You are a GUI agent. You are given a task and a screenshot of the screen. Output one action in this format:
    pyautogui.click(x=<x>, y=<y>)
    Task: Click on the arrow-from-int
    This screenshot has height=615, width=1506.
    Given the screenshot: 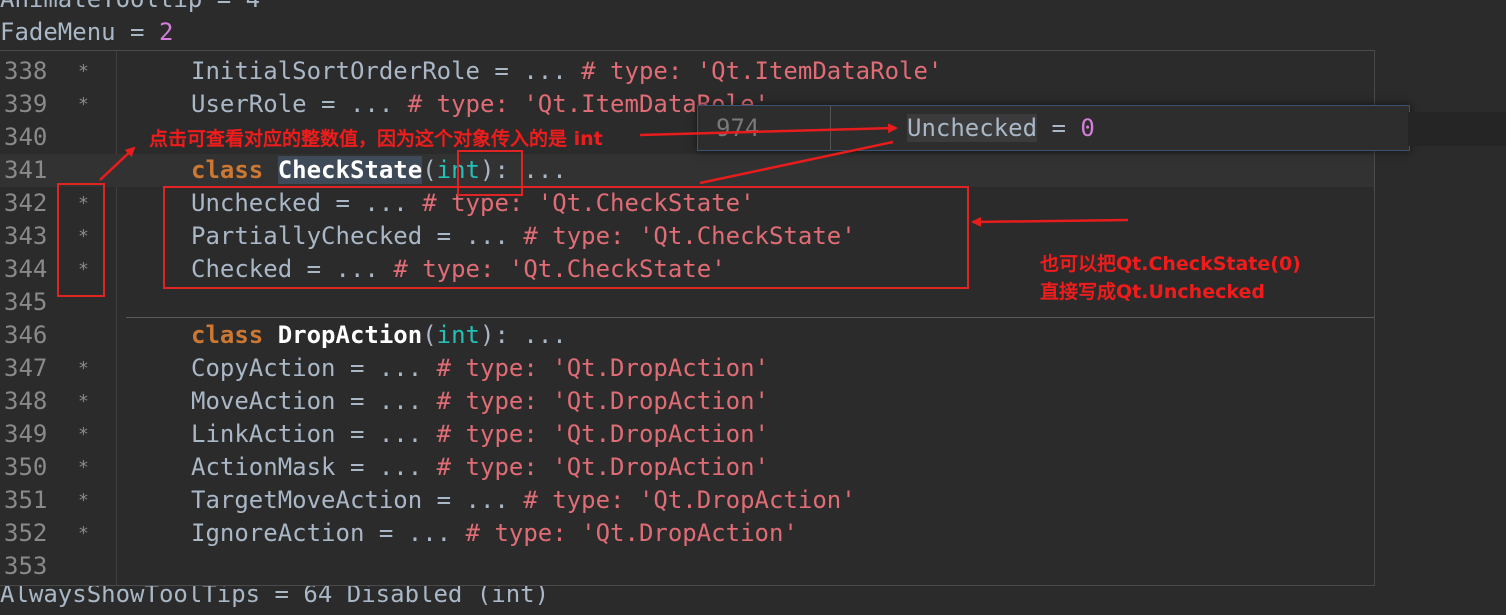 What is the action you would take?
    pyautogui.click(x=796, y=162)
    